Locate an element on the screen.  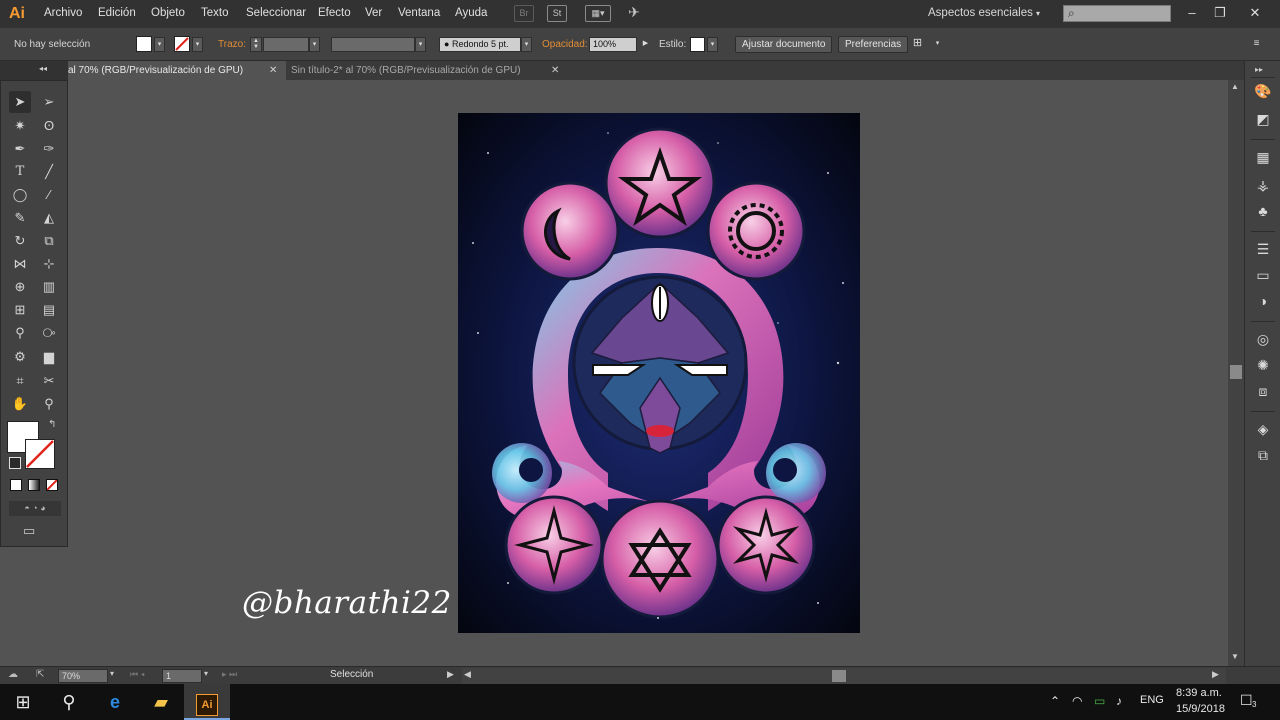
edge-browser-icon: e is located at coordinates (115, 702).